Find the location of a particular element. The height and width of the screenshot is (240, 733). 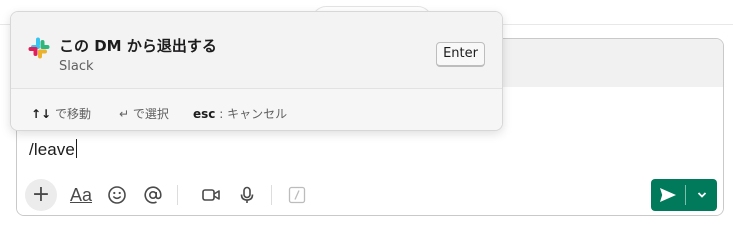

esc-key: esc is located at coordinates (204, 114).